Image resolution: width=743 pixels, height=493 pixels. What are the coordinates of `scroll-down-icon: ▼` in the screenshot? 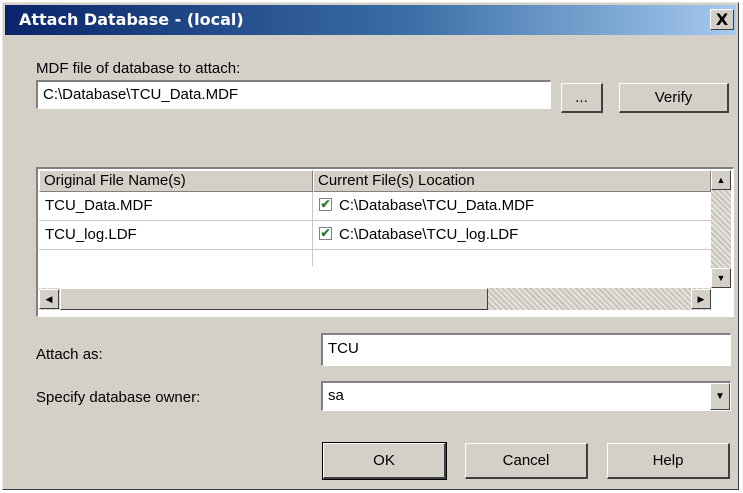 It's located at (721, 278).